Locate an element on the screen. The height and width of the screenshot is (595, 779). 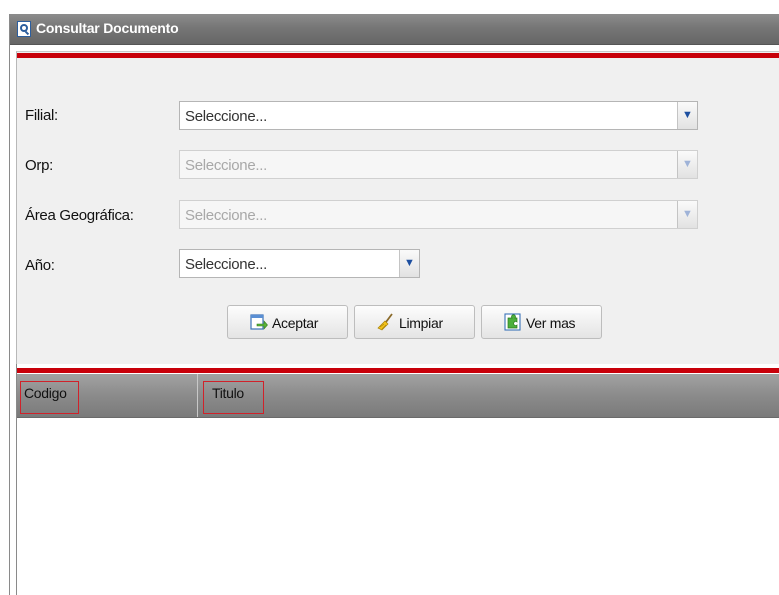
area-geografica-select: Seleccione... ▼ is located at coordinates (438, 214).